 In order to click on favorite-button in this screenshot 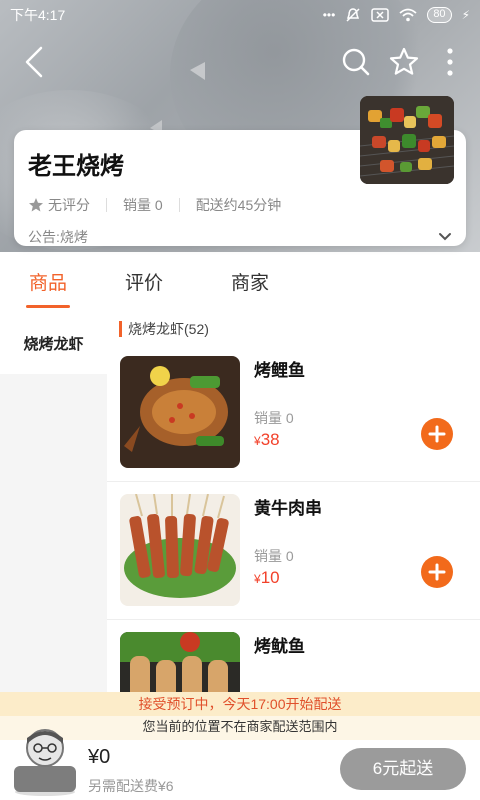, I will do `click(404, 62)`.